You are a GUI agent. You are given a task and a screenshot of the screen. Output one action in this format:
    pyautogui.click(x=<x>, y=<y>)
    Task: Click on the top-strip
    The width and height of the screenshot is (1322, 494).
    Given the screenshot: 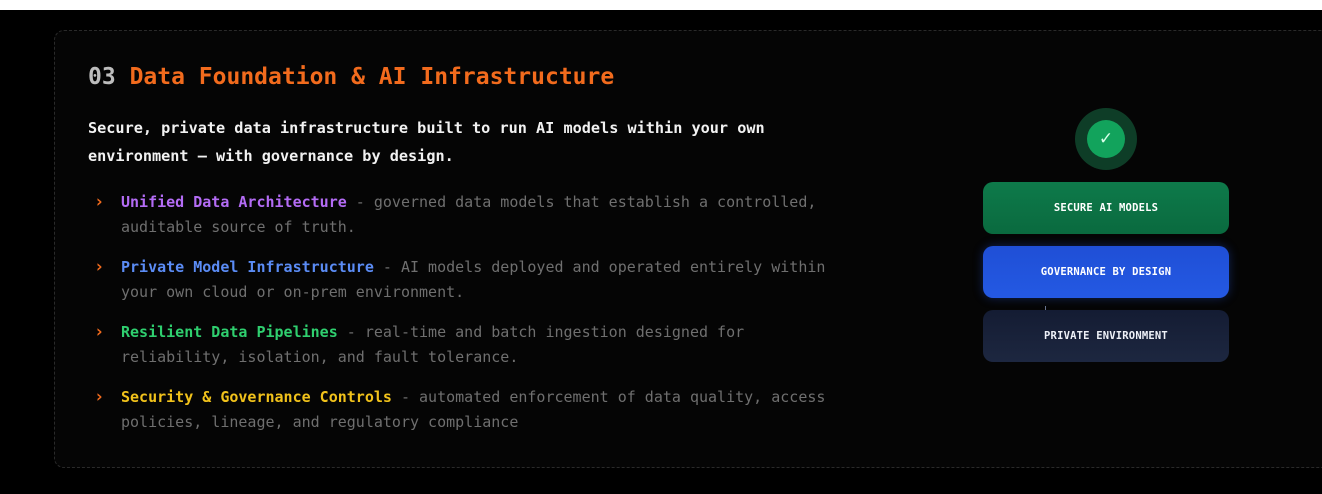 What is the action you would take?
    pyautogui.click(x=661, y=5)
    